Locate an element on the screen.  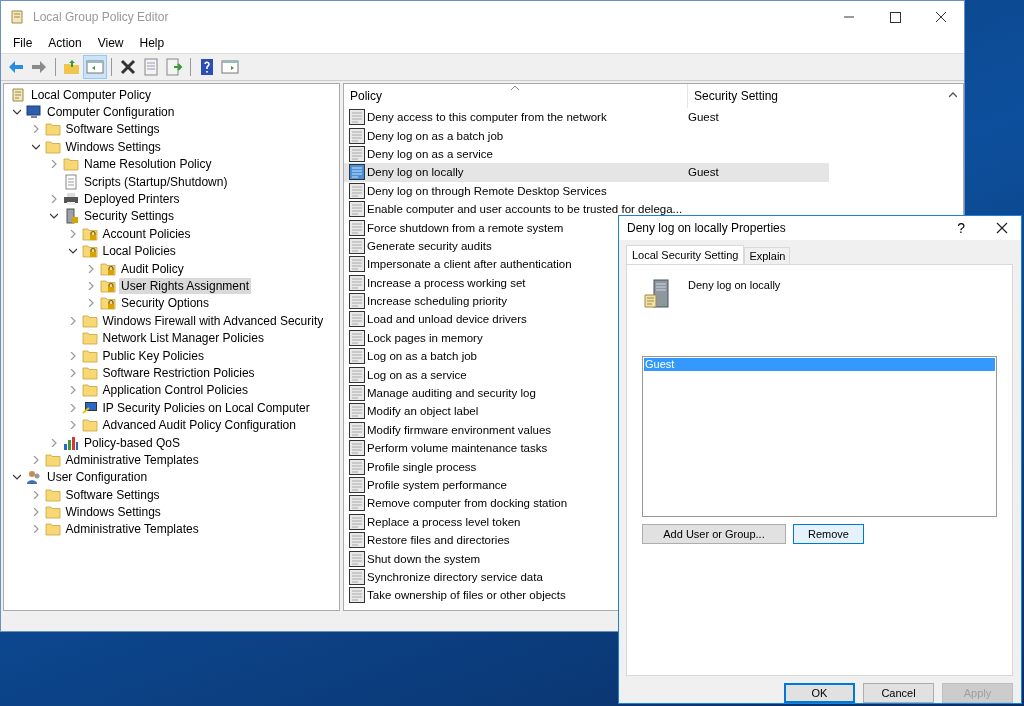
close-icon is located at coordinates (1002, 228).